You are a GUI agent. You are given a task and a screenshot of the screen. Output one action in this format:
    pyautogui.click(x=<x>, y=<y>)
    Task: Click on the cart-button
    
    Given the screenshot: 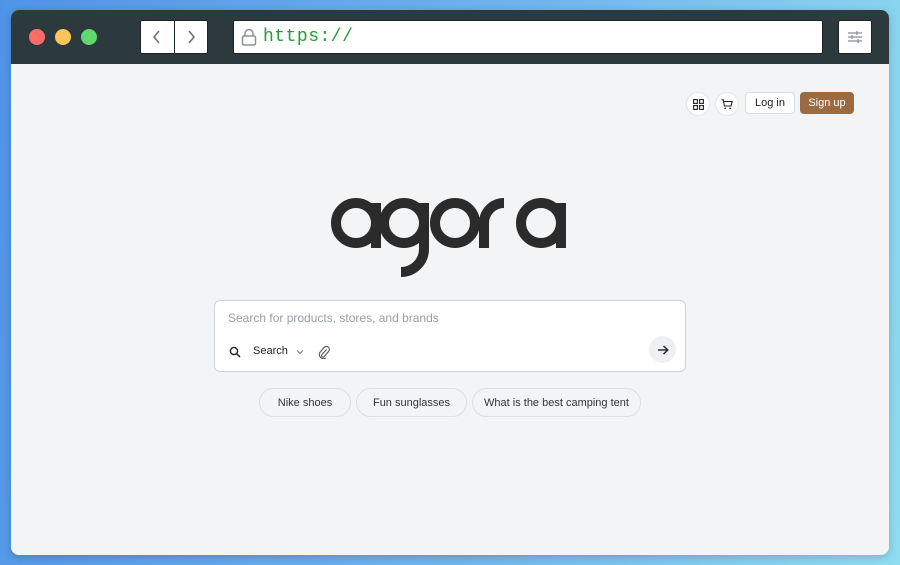 What is the action you would take?
    pyautogui.click(x=727, y=104)
    